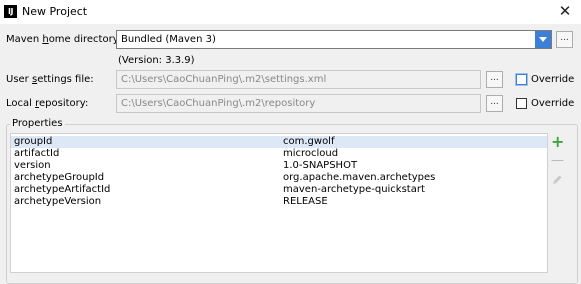 This screenshot has height=284, width=581. Describe the element at coordinates (557, 142) in the screenshot. I see `add-icon: +` at that location.